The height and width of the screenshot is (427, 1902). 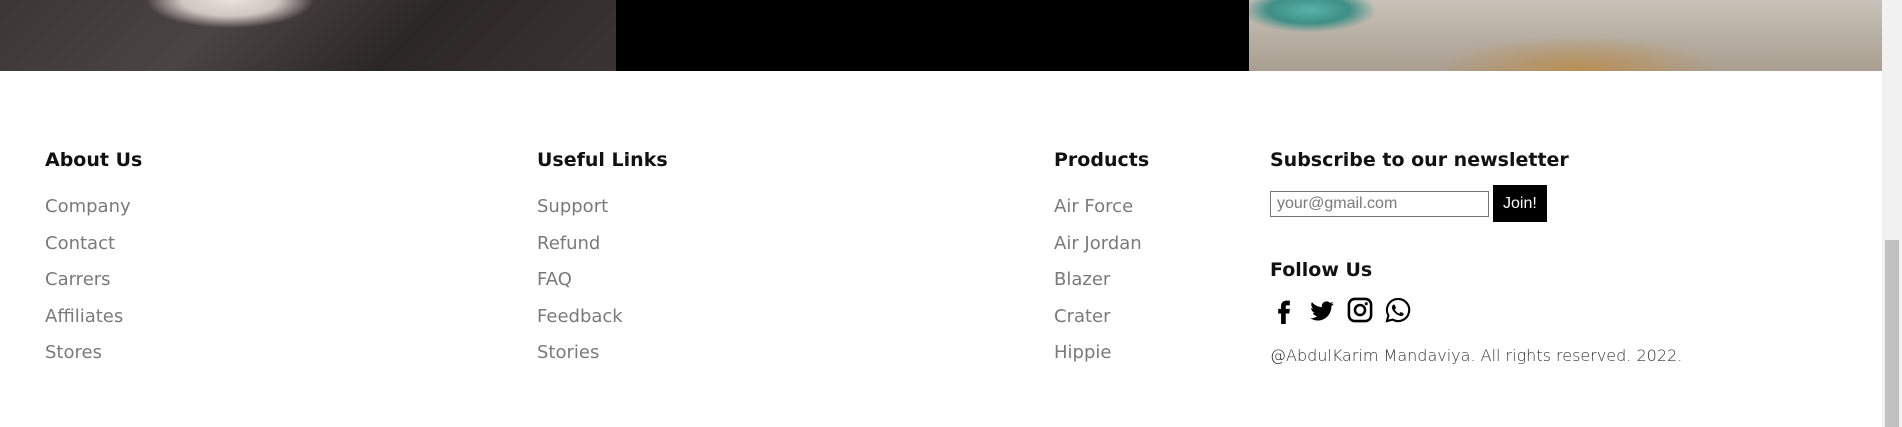 I want to click on join-button: Join!, so click(x=1520, y=203).